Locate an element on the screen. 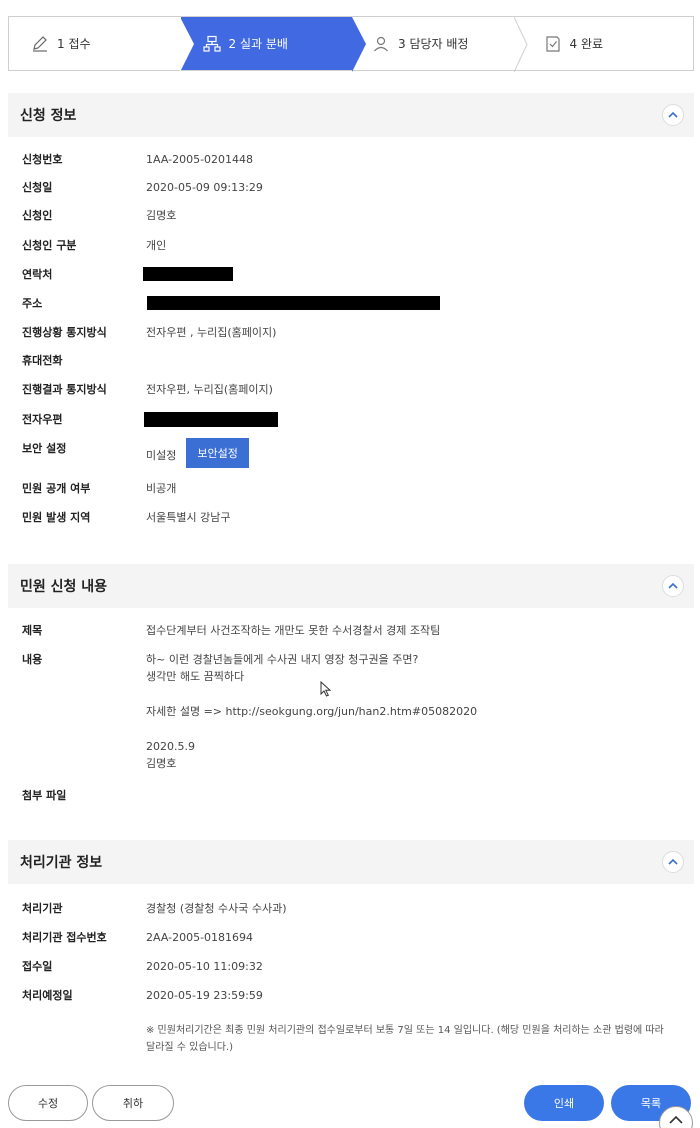  row-receipt-number: 처리기관 접수번호 2AA-2005-0181694 is located at coordinates (137, 937).